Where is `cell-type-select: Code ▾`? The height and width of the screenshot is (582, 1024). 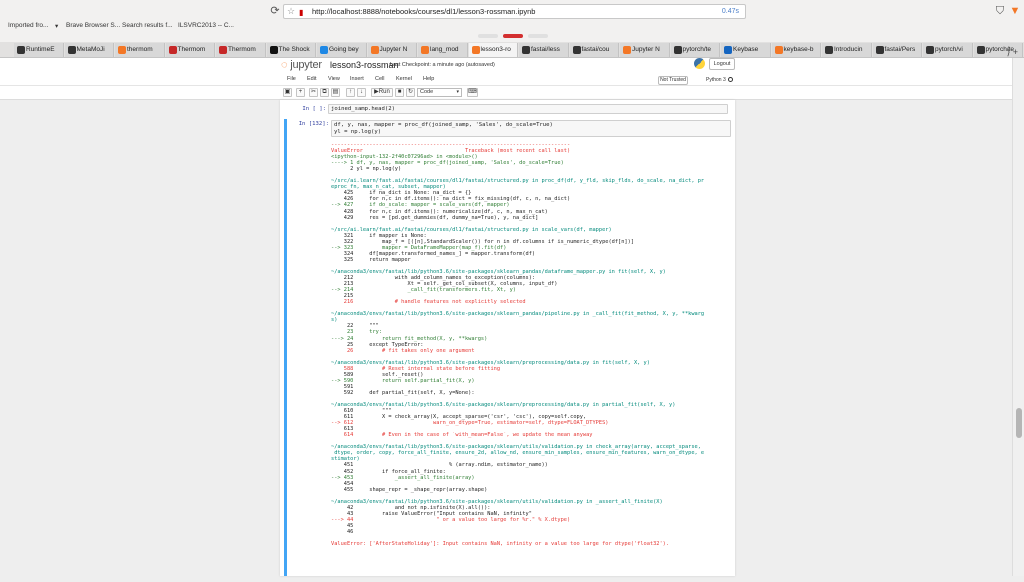 cell-type-select: Code ▾ is located at coordinates (439, 92).